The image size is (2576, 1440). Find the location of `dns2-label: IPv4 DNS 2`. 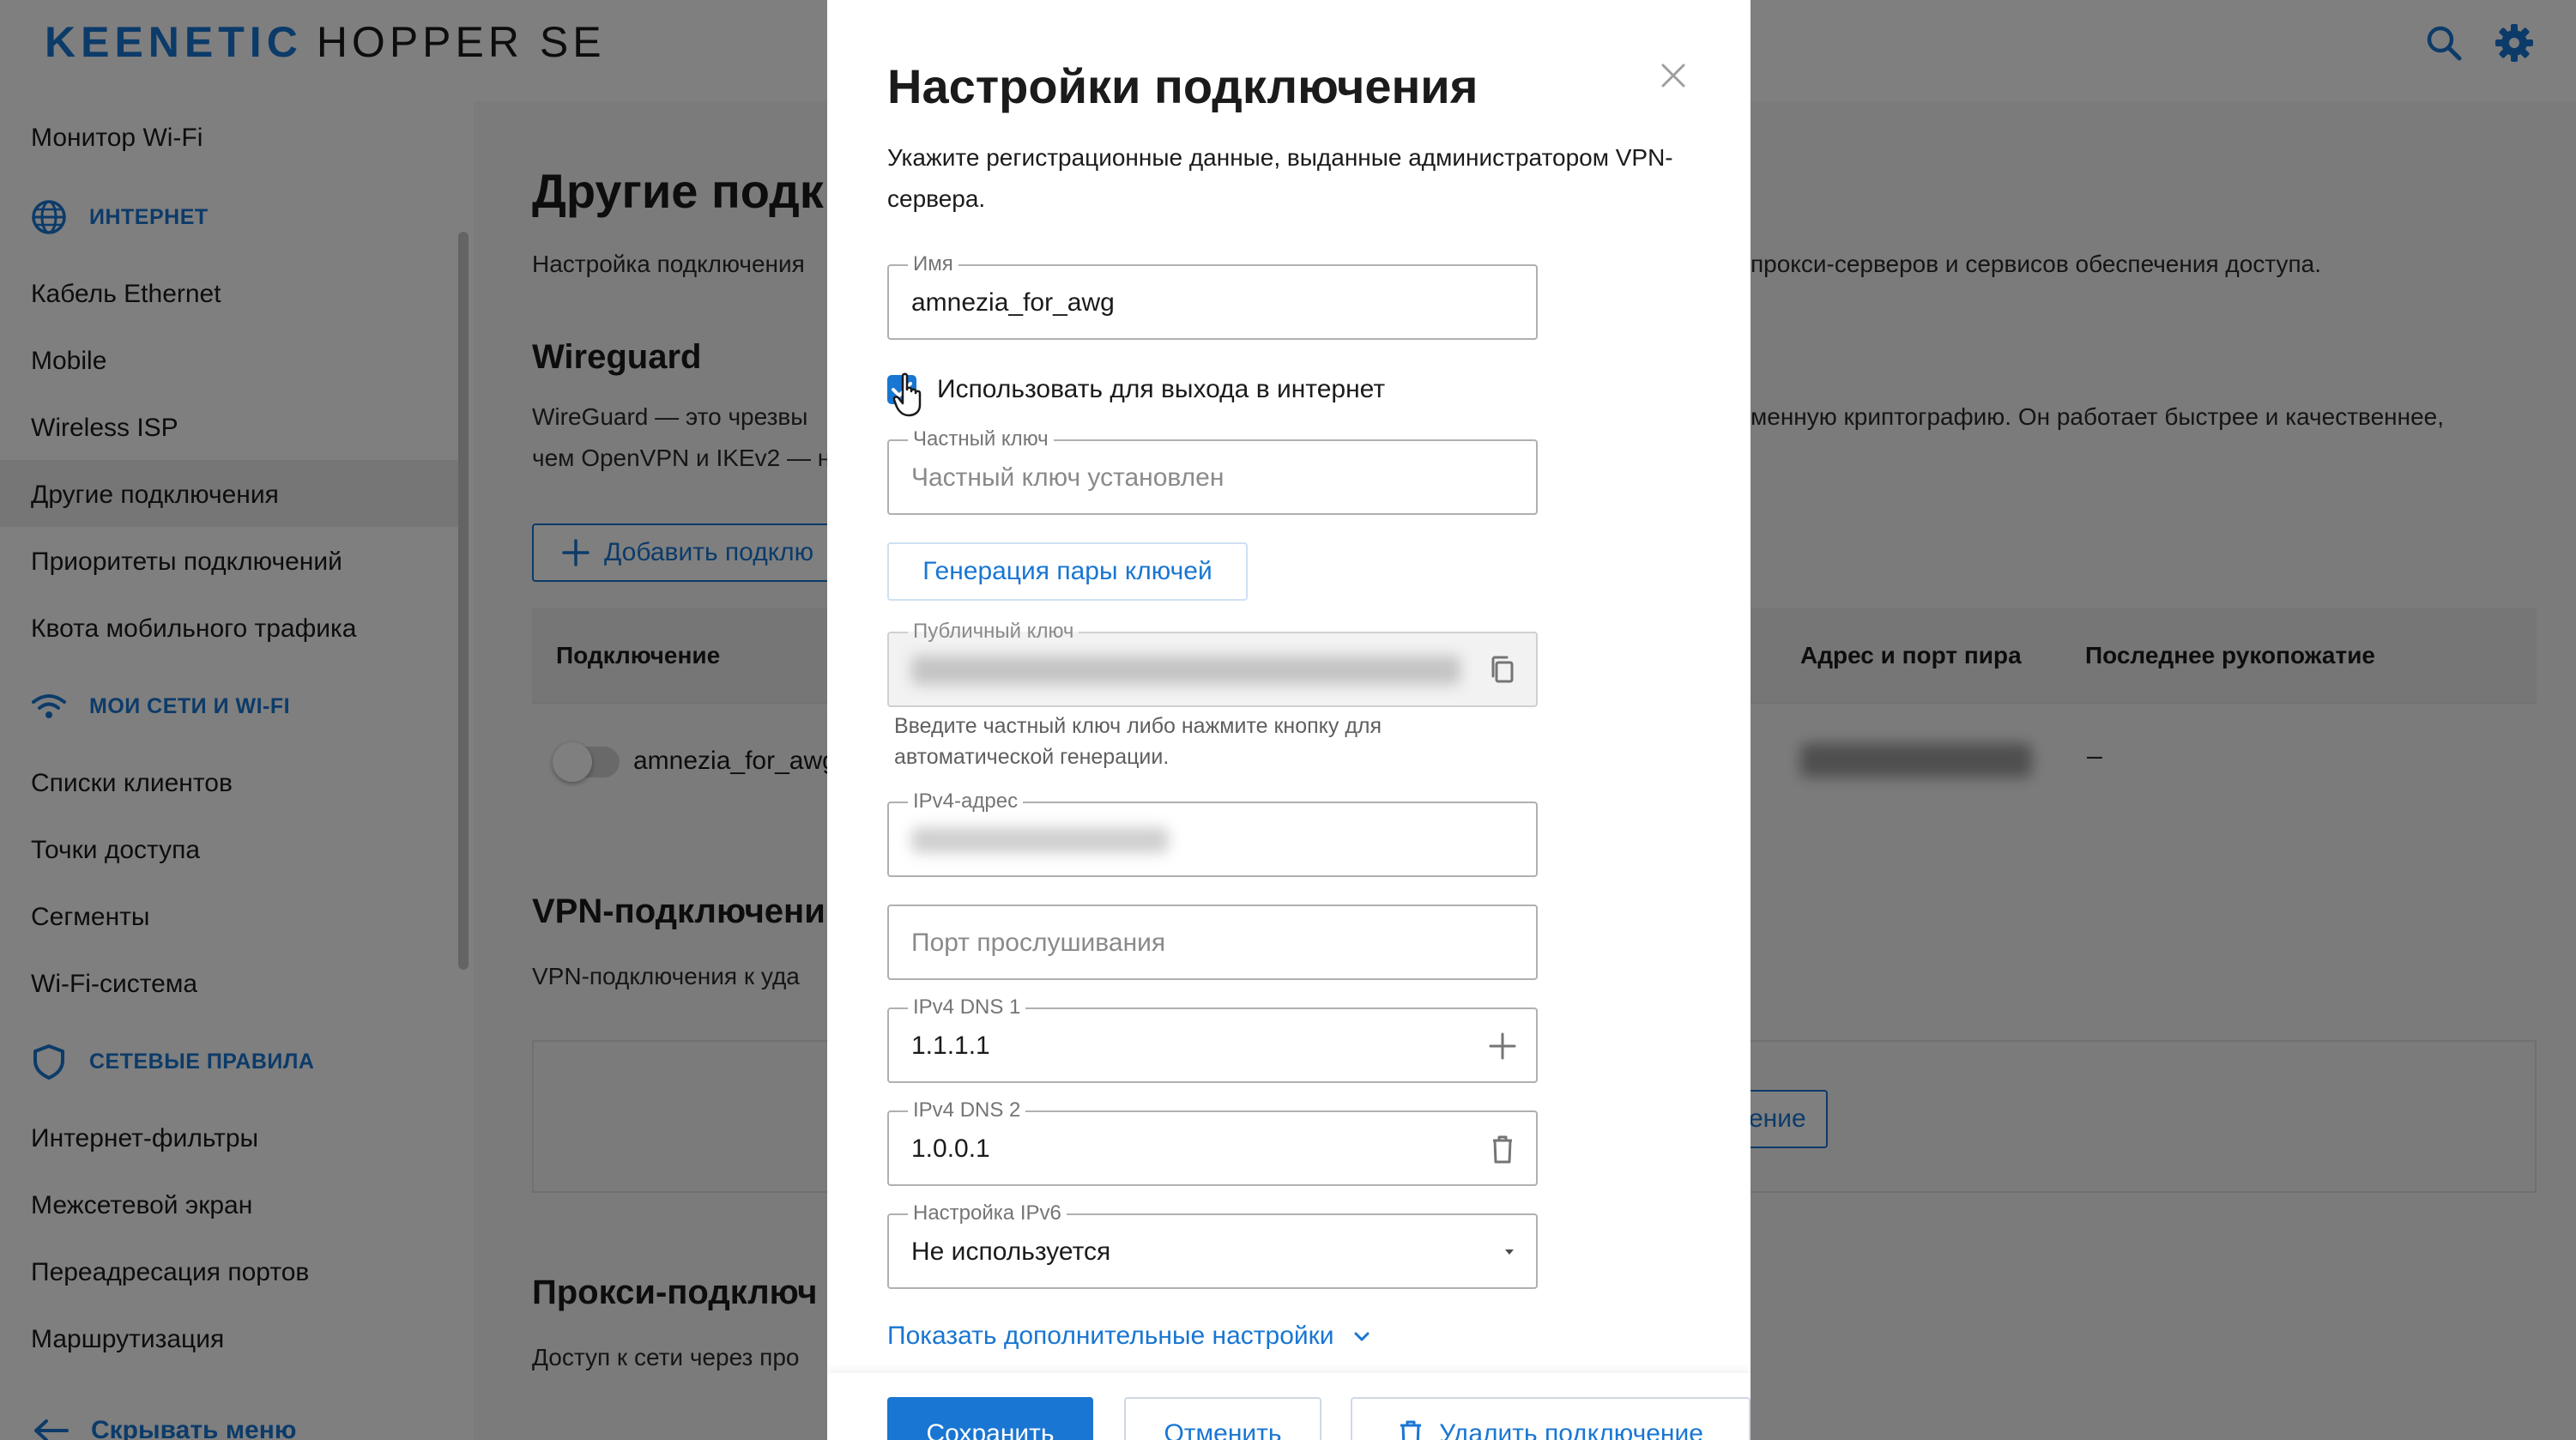

dns2-label: IPv4 DNS 2 is located at coordinates (967, 1110).